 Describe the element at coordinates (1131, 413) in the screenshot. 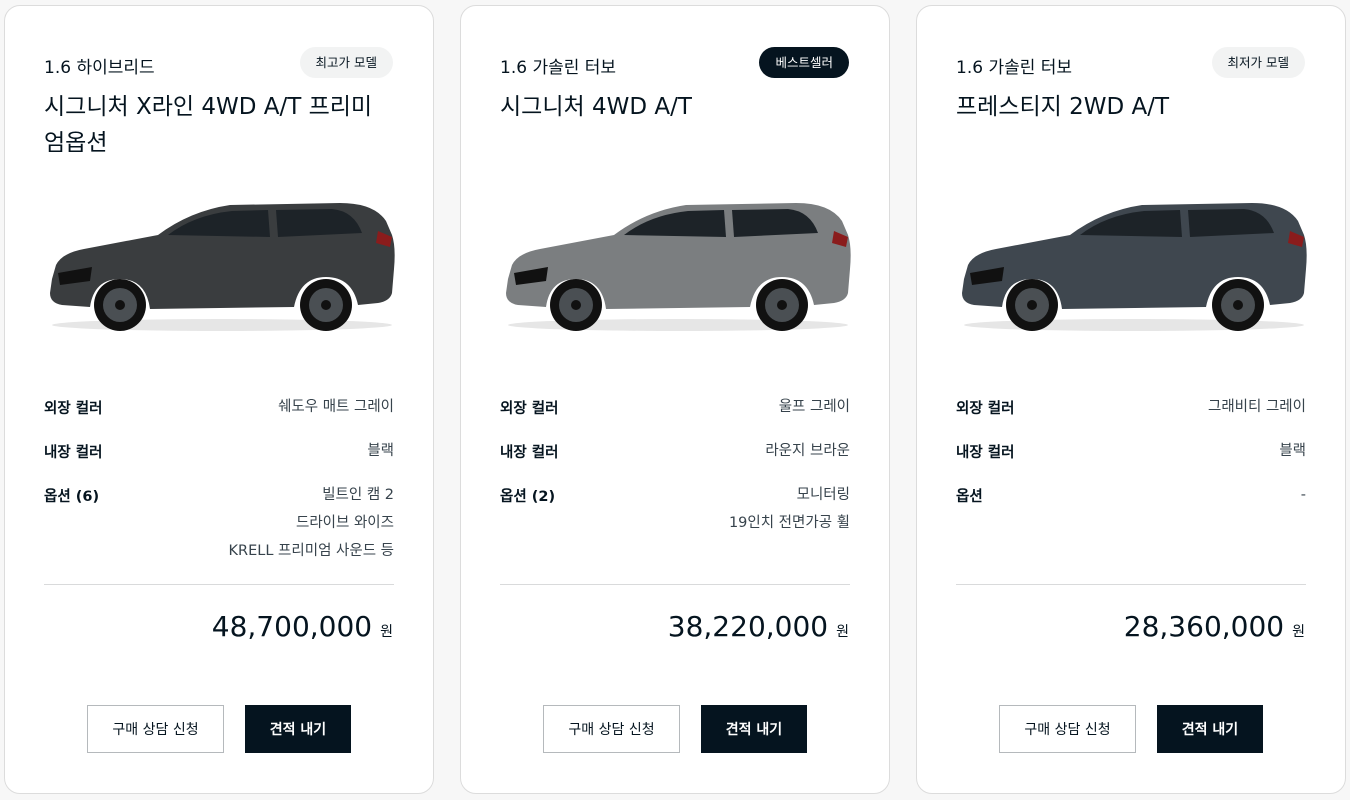

I see `spec-exterior: 외장 컬러 그래비티 그레이` at that location.